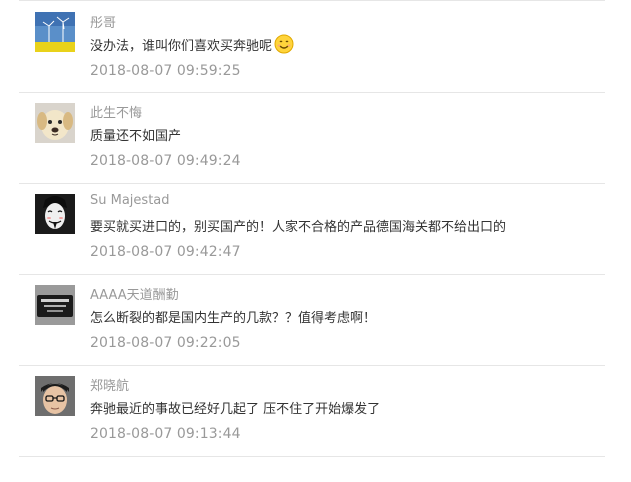 The image size is (631, 482). I want to click on sticker-avatar, so click(55, 305).